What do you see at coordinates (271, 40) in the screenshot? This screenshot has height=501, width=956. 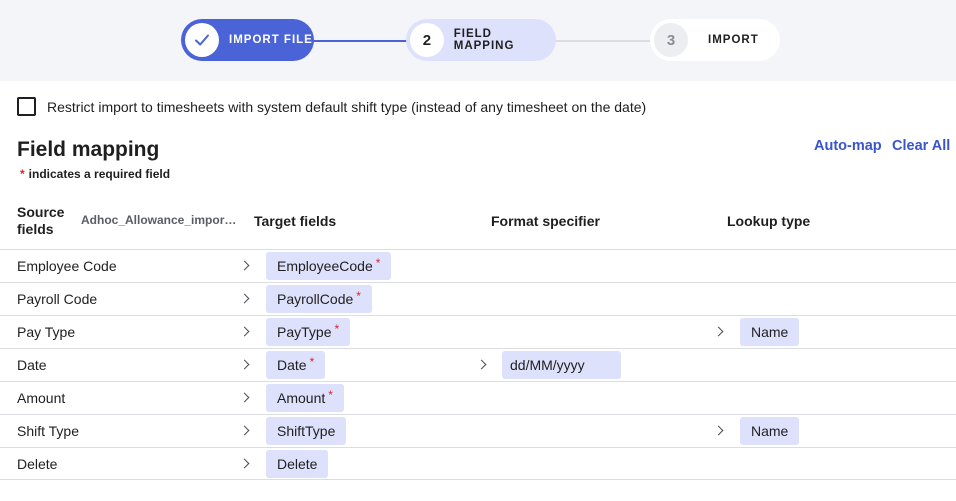 I see `step-label: IMPORT FILE` at bounding box center [271, 40].